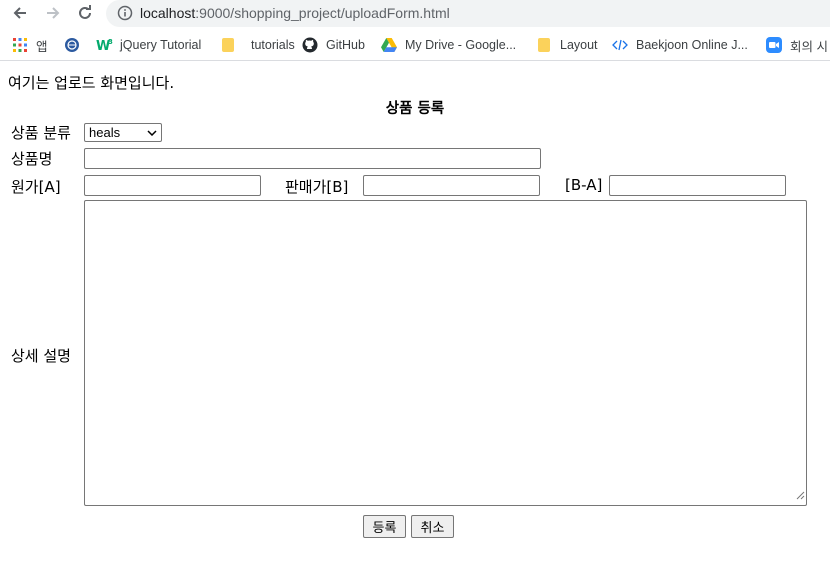  I want to click on bookmark-zoom-meeting: 회의 시, so click(797, 45).